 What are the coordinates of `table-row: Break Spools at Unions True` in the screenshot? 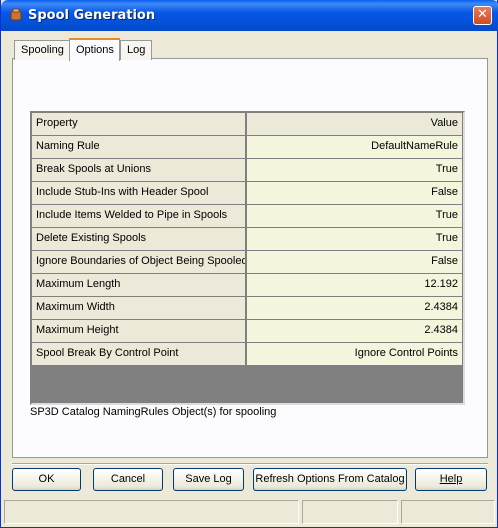 It's located at (247, 170).